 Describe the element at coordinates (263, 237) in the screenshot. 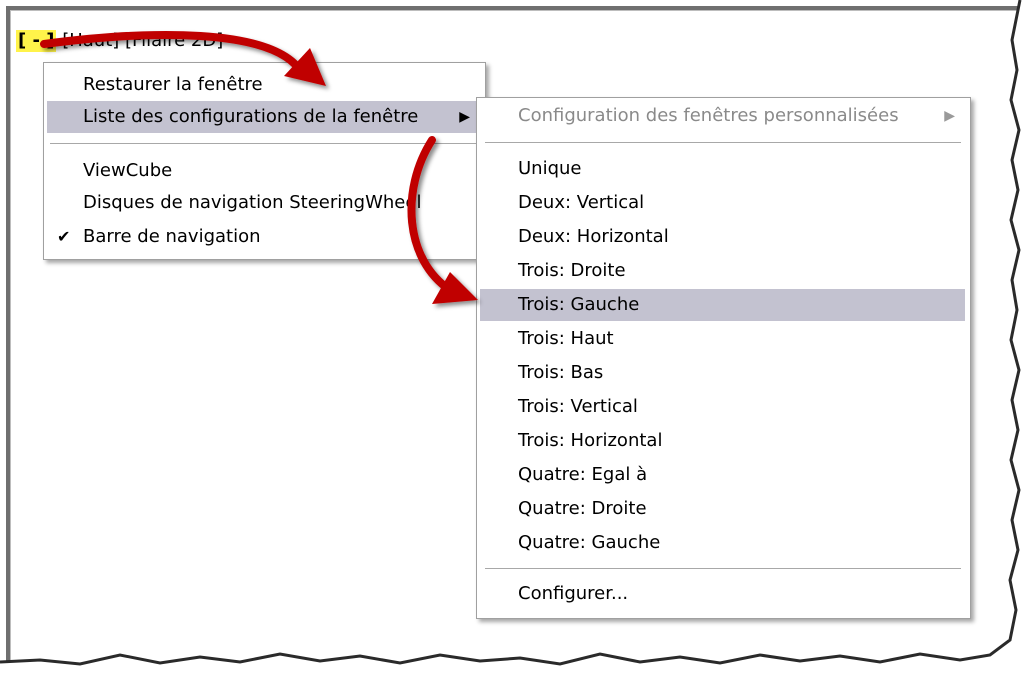

I see `menu-item-barre-navigation: ✔ Barre de navigation` at that location.